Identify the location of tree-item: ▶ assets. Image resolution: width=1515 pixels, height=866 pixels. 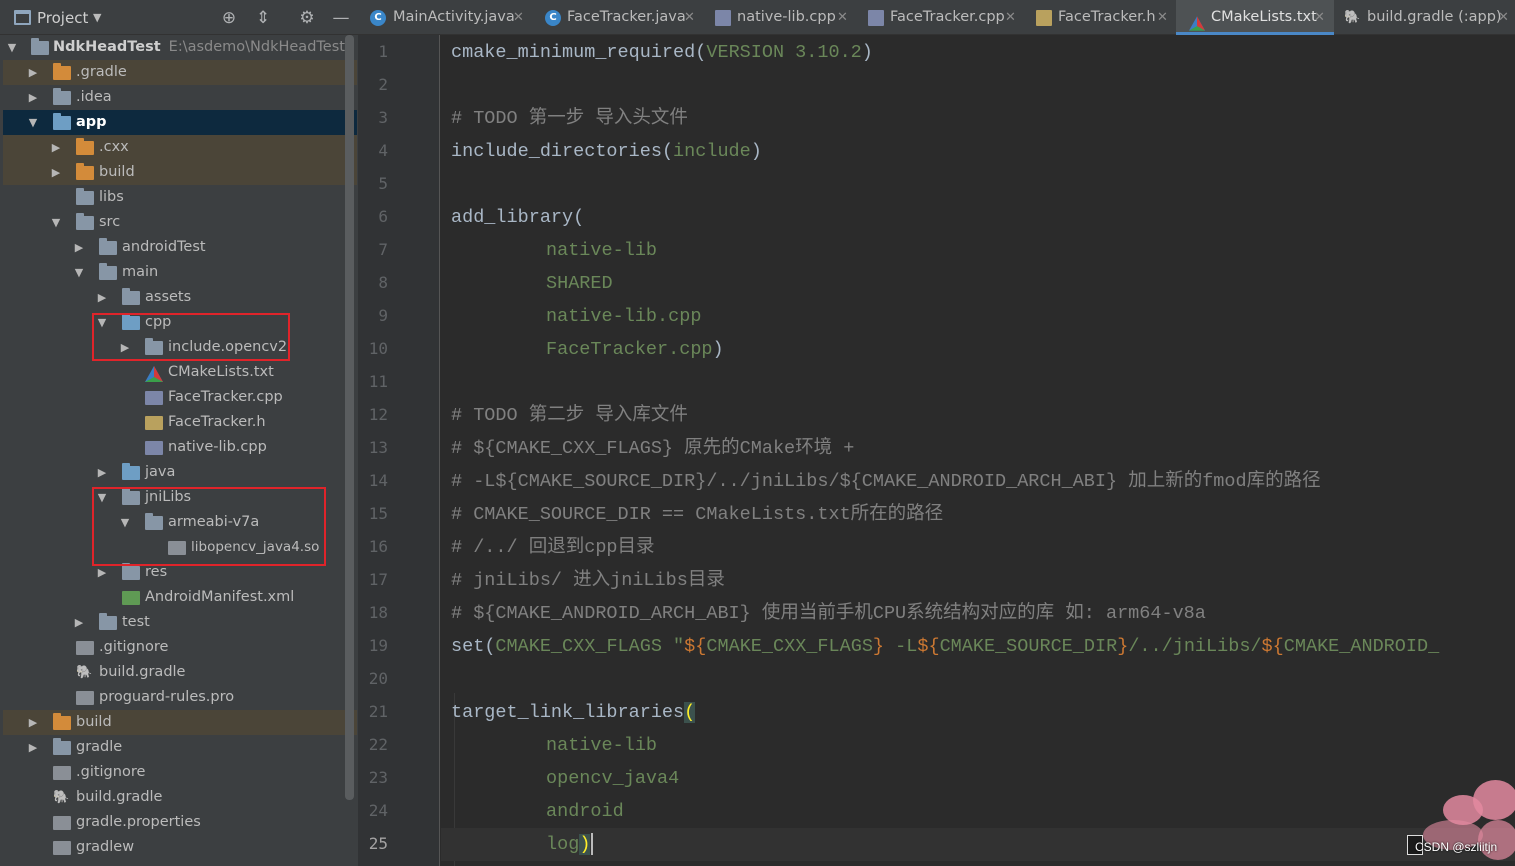
(180, 297).